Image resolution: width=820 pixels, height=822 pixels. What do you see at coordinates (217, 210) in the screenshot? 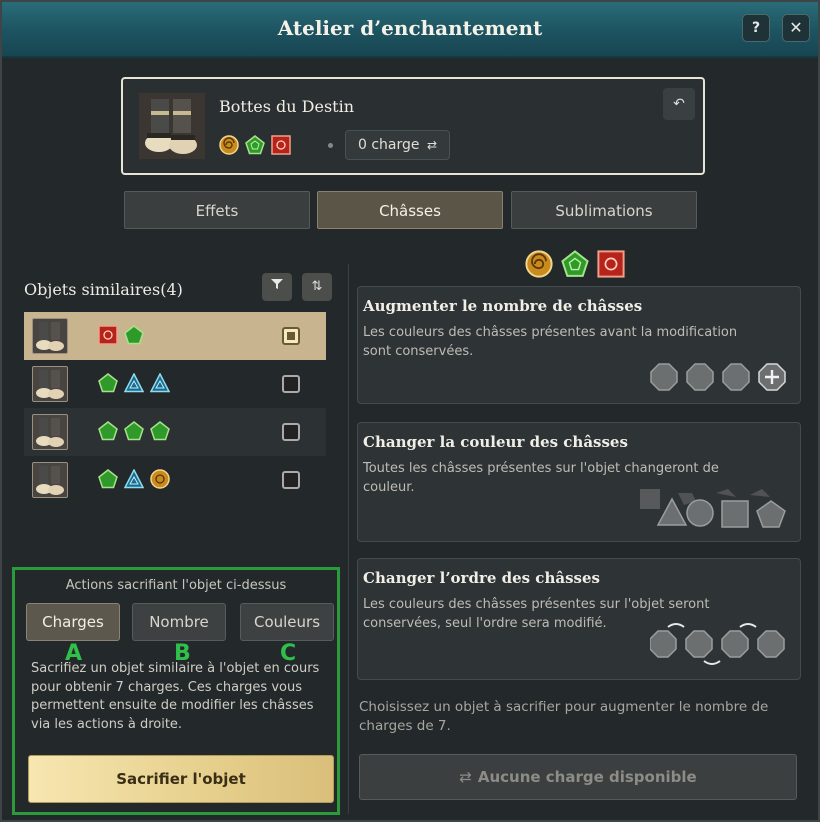
I see `tab-effets: Effets` at bounding box center [217, 210].